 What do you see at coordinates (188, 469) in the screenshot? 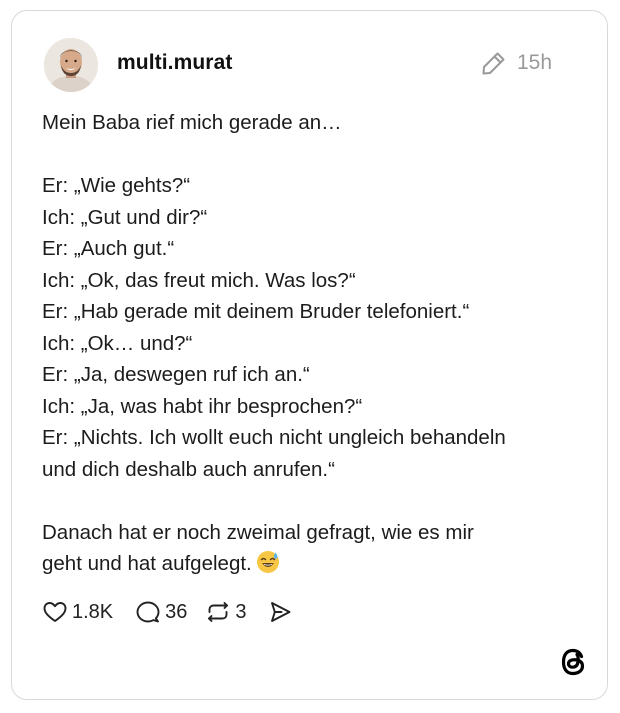
I see `post-line: und dich deshalb auch anrufen.“` at bounding box center [188, 469].